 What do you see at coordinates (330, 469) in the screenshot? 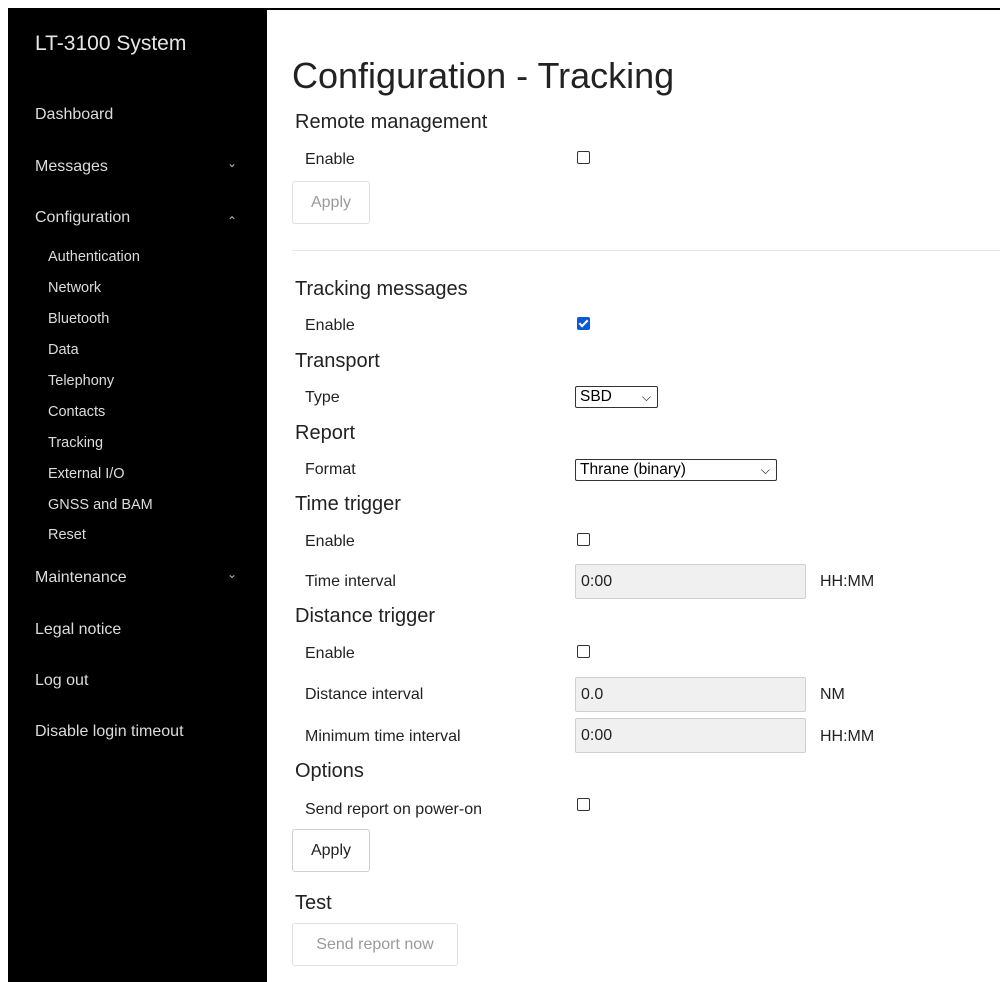
I see `report-format-label: Format` at bounding box center [330, 469].